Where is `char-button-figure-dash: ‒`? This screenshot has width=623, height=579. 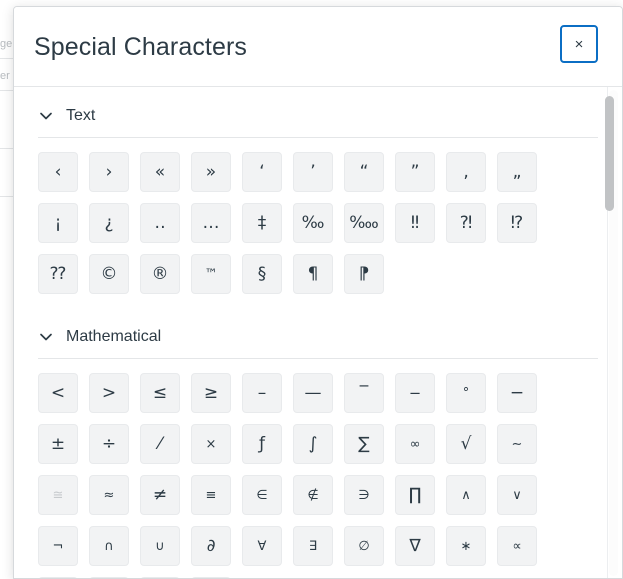 char-button-figure-dash: ‒ is located at coordinates (415, 393).